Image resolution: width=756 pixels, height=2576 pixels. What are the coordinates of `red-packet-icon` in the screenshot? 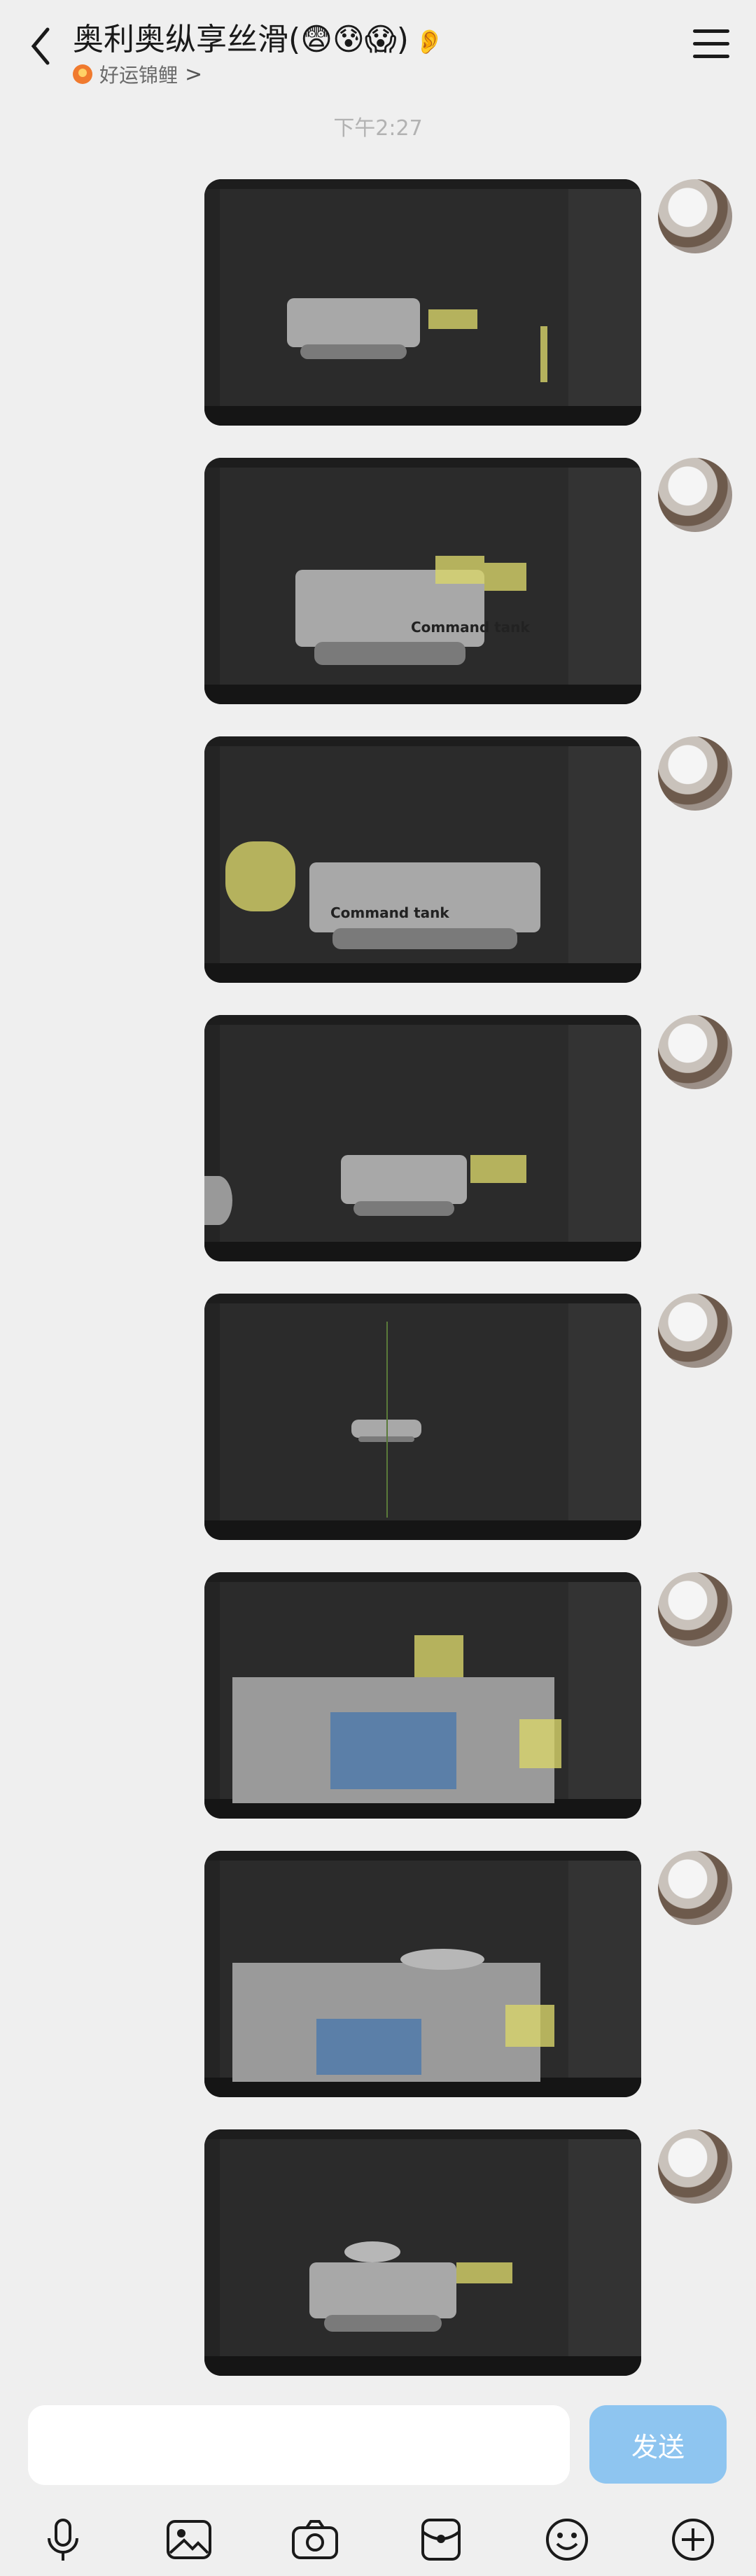 It's located at (441, 2540).